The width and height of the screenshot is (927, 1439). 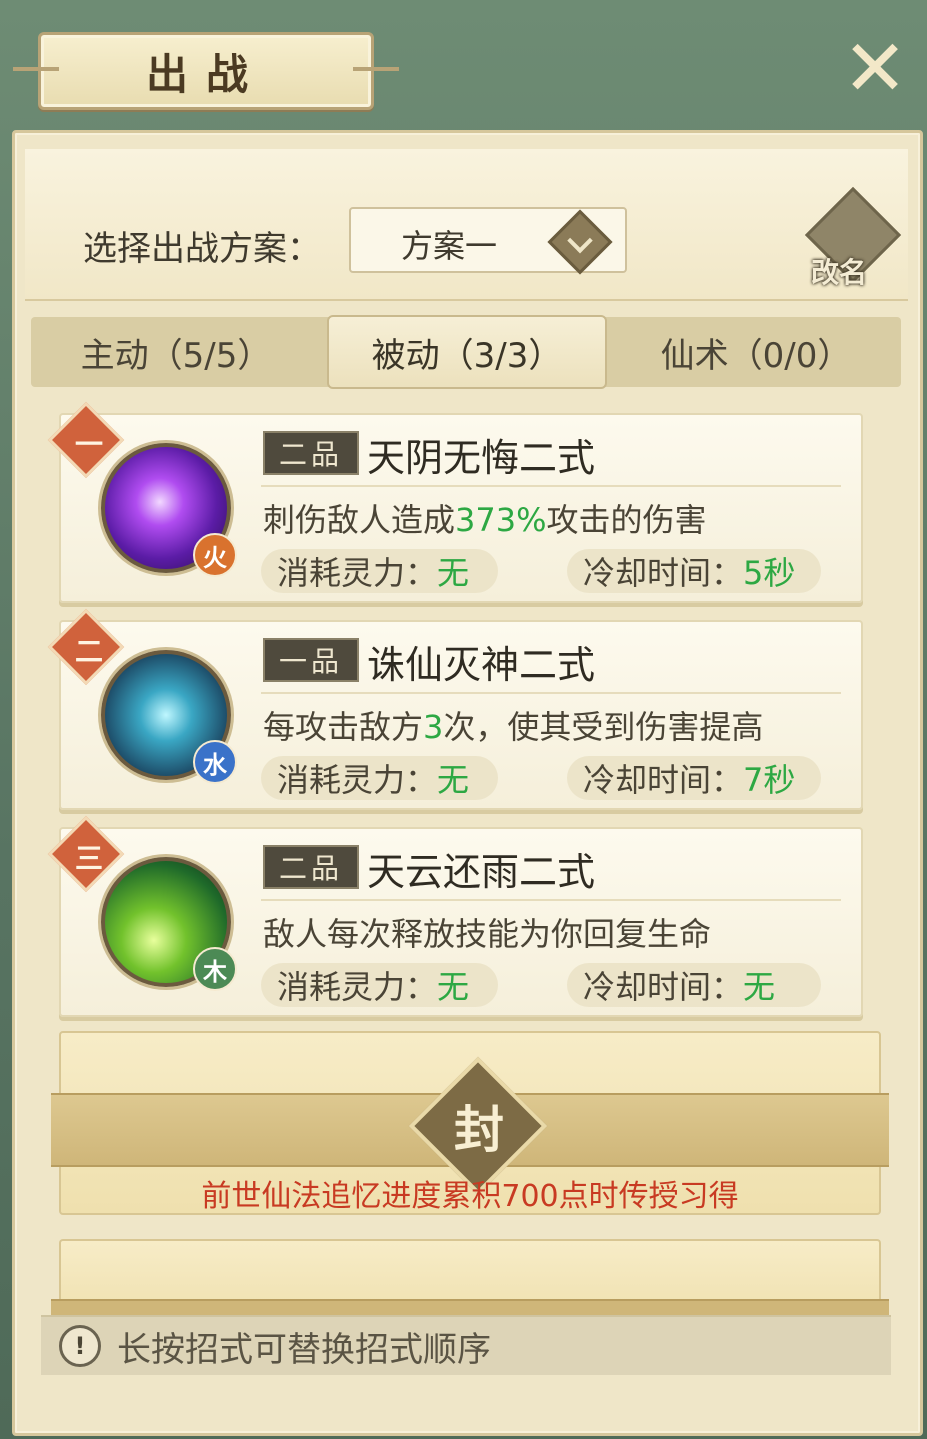 I want to click on tip-bar: ! 长按招式可替换招式顺序, so click(x=466, y=1345).